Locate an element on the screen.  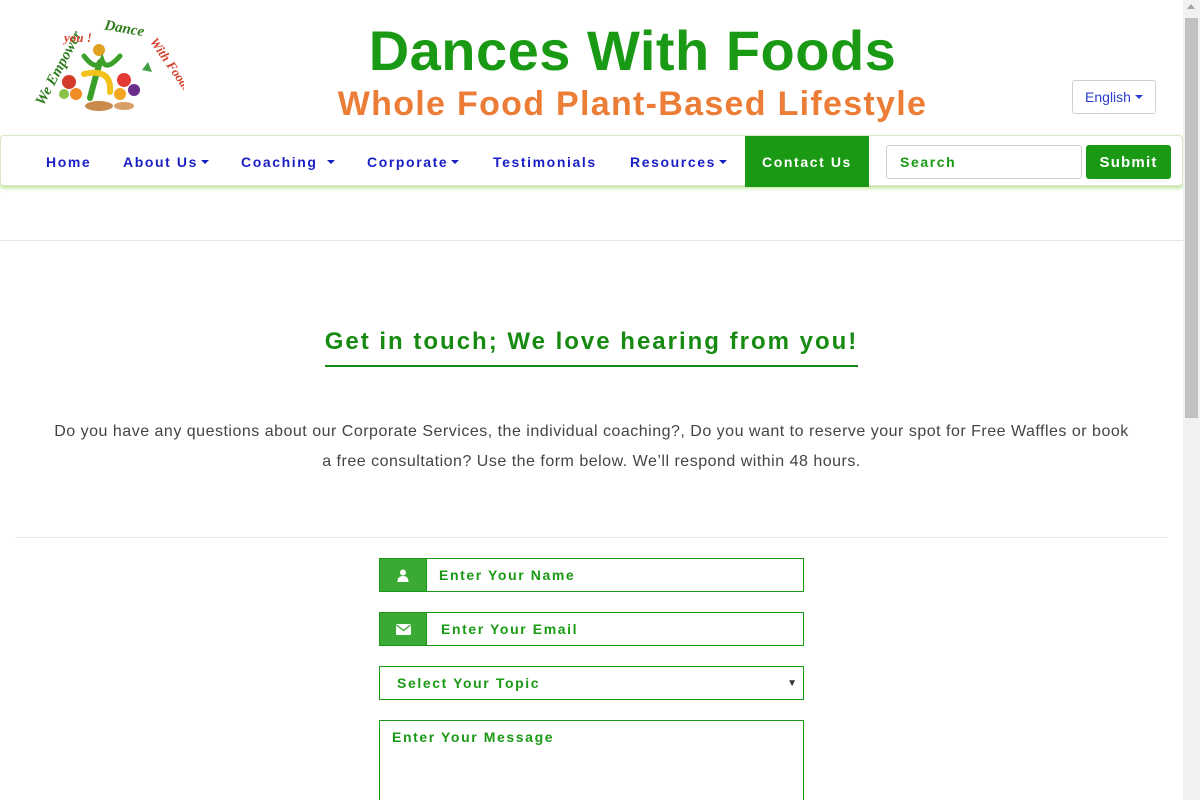
nav-testimonials: Testimonials is located at coordinates (545, 161).